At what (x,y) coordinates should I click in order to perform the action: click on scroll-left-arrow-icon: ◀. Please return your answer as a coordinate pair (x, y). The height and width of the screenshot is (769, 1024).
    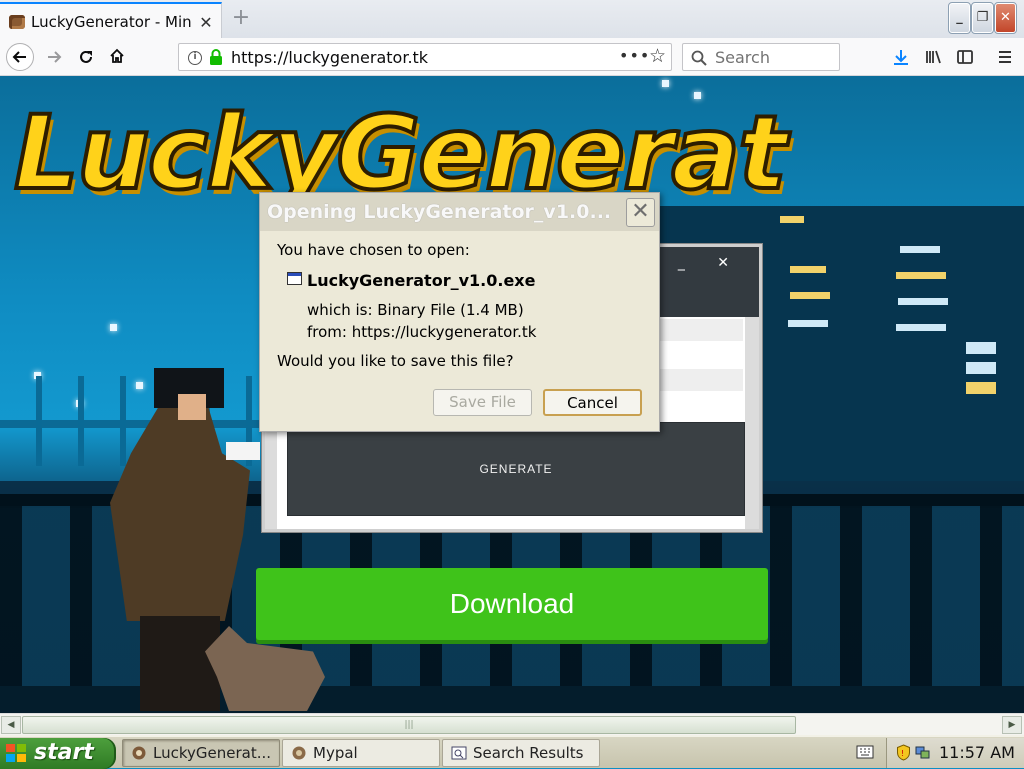
    Looking at the image, I should click on (11, 725).